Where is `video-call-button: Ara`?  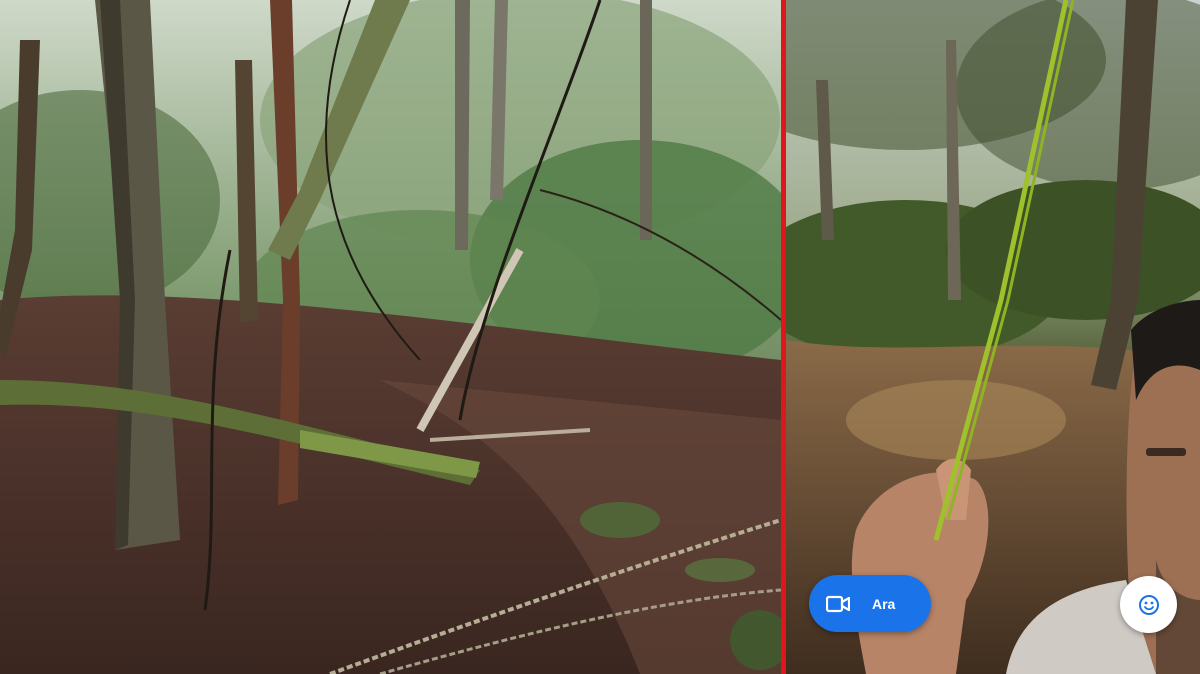 video-call-button: Ara is located at coordinates (870, 603).